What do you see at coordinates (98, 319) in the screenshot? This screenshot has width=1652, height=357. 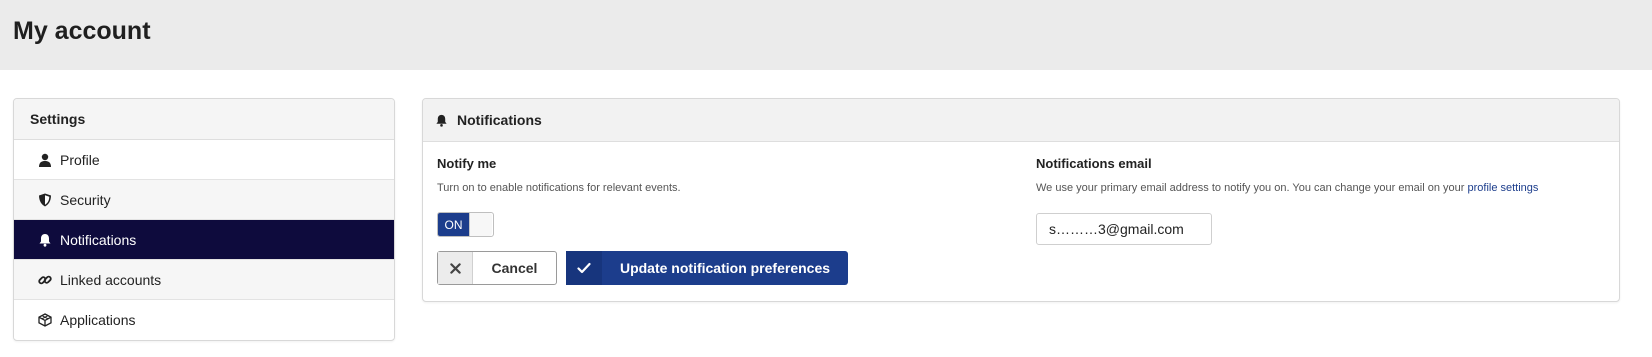 I see `sidebar-item-label: Applications` at bounding box center [98, 319].